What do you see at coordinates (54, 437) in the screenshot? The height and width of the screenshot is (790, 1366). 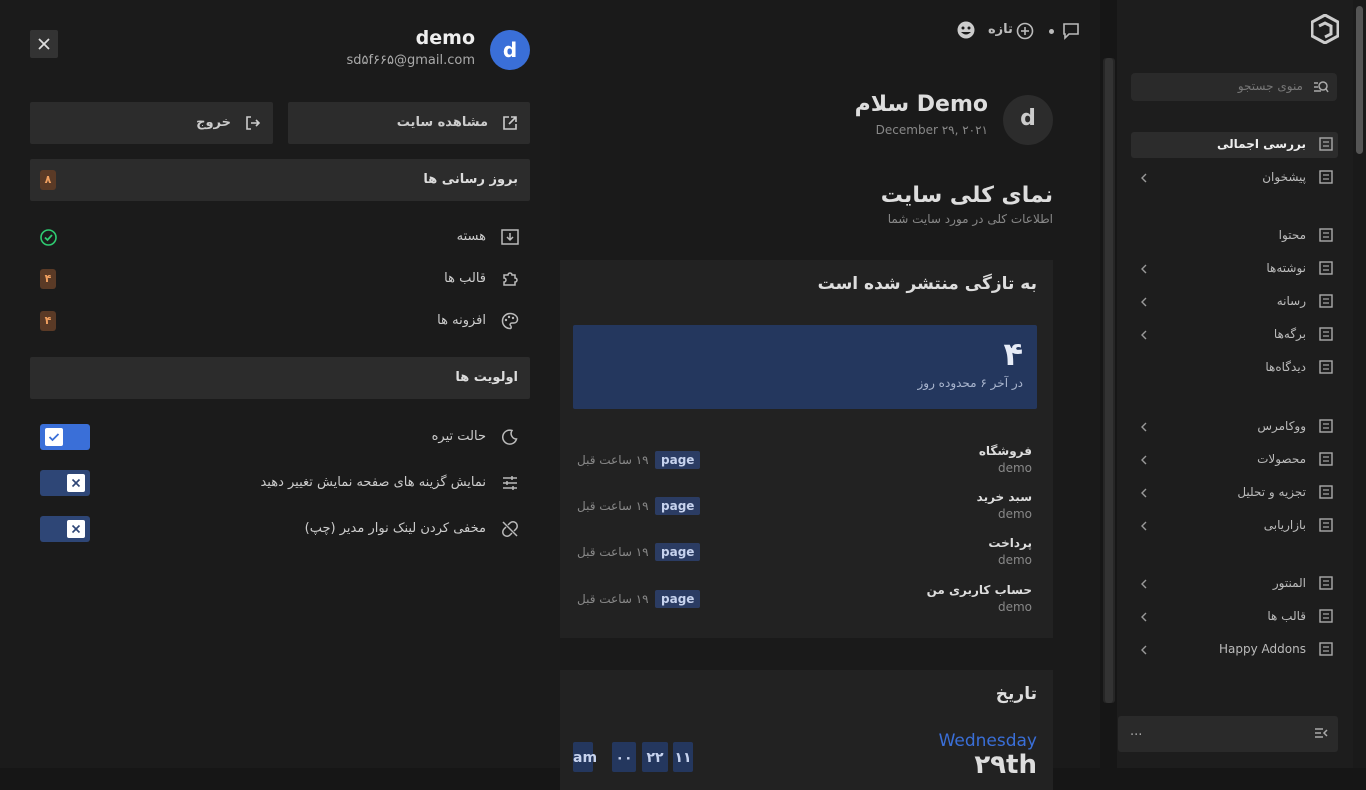 I see `check-icon` at bounding box center [54, 437].